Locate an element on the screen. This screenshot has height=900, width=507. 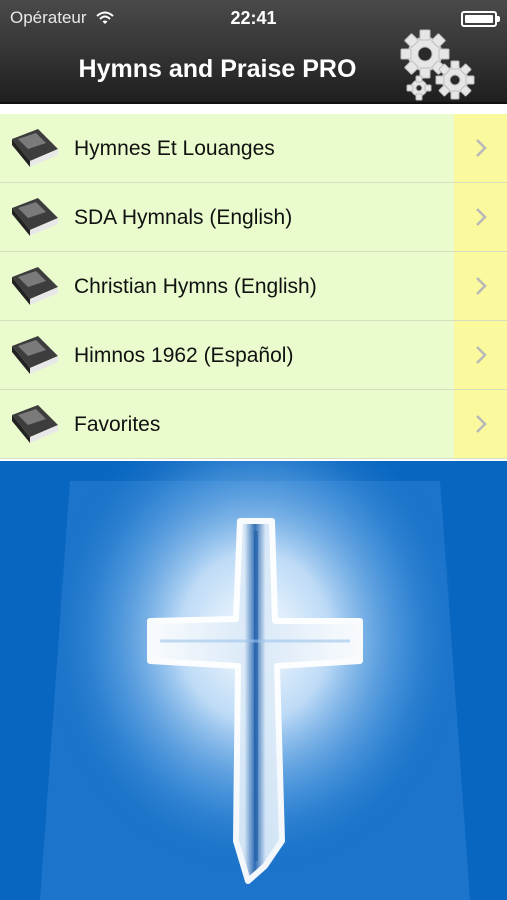
list-item-hymnes-et-louanges: Hymnes Et Louanges is located at coordinates (253, 148).